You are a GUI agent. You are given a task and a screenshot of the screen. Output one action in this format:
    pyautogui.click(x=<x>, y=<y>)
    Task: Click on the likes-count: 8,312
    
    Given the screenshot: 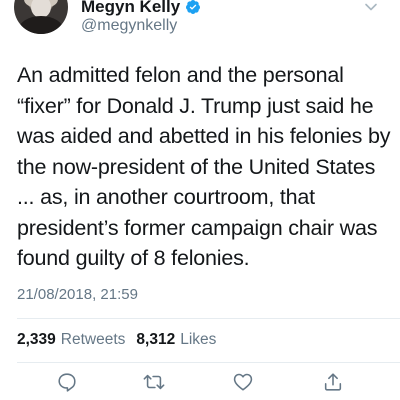 What is the action you would take?
    pyautogui.click(x=155, y=340)
    